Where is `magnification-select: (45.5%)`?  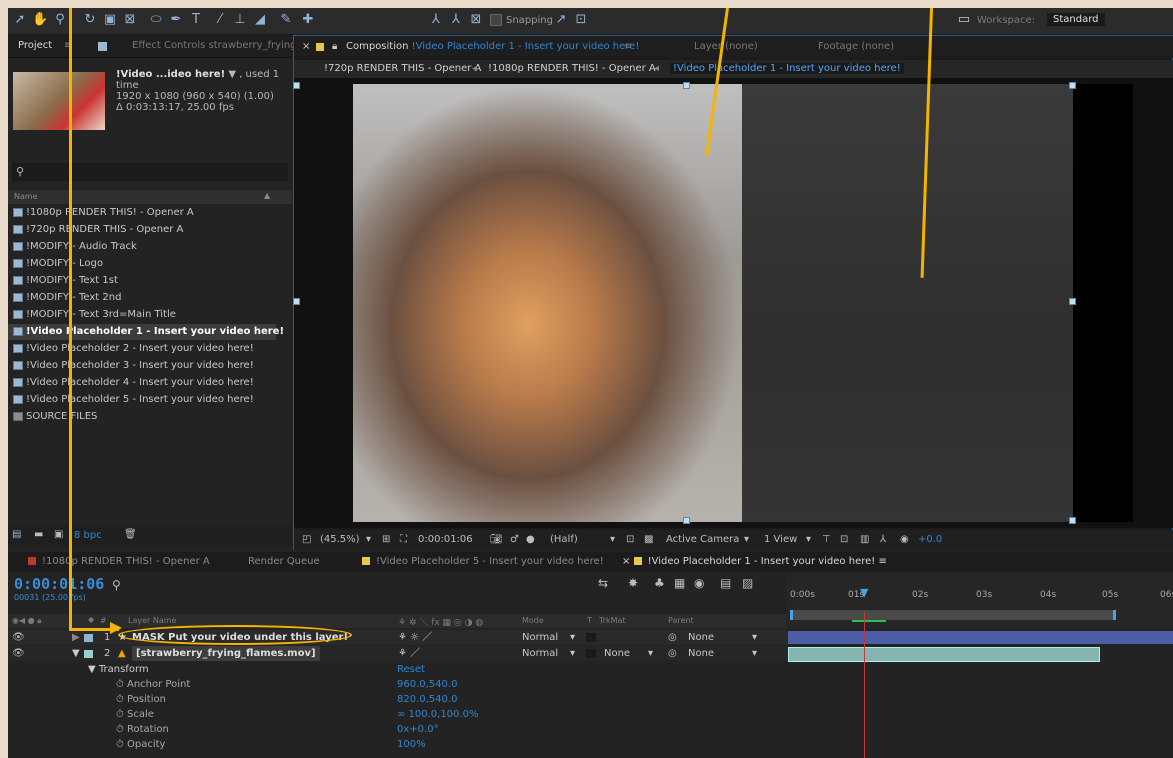
magnification-select: (45.5%) is located at coordinates (340, 539).